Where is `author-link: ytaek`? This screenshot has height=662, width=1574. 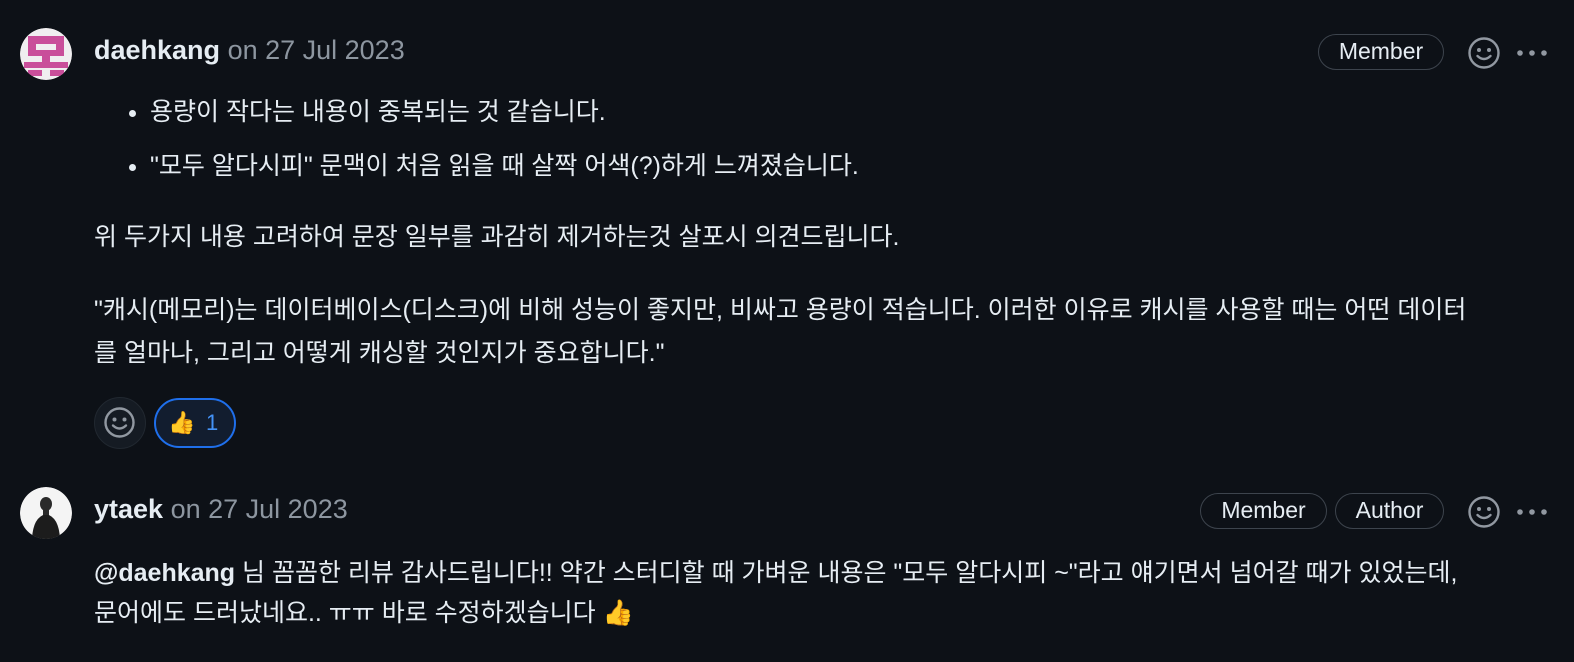
author-link: ytaek is located at coordinates (128, 509).